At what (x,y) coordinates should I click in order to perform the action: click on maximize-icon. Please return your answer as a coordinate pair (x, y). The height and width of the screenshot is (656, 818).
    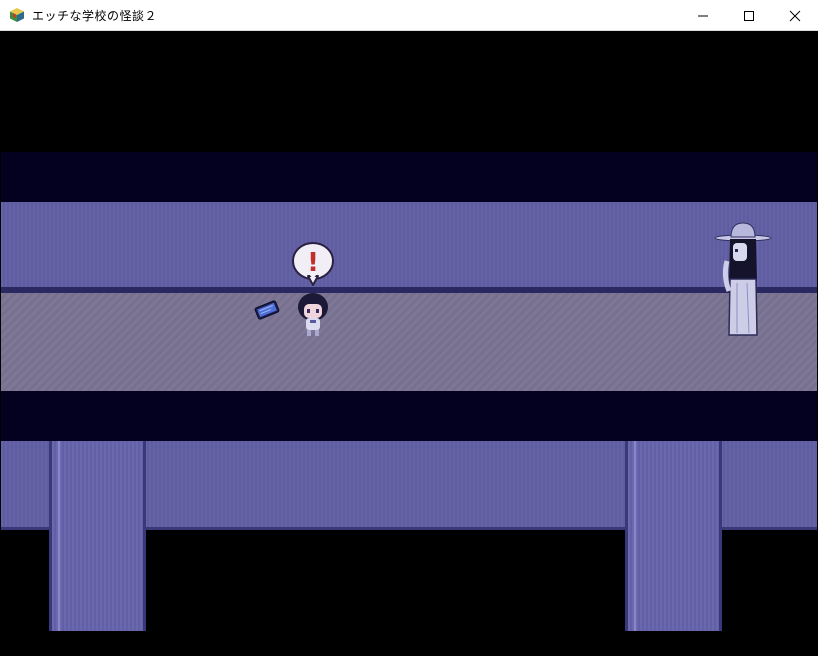
    Looking at the image, I should click on (749, 15).